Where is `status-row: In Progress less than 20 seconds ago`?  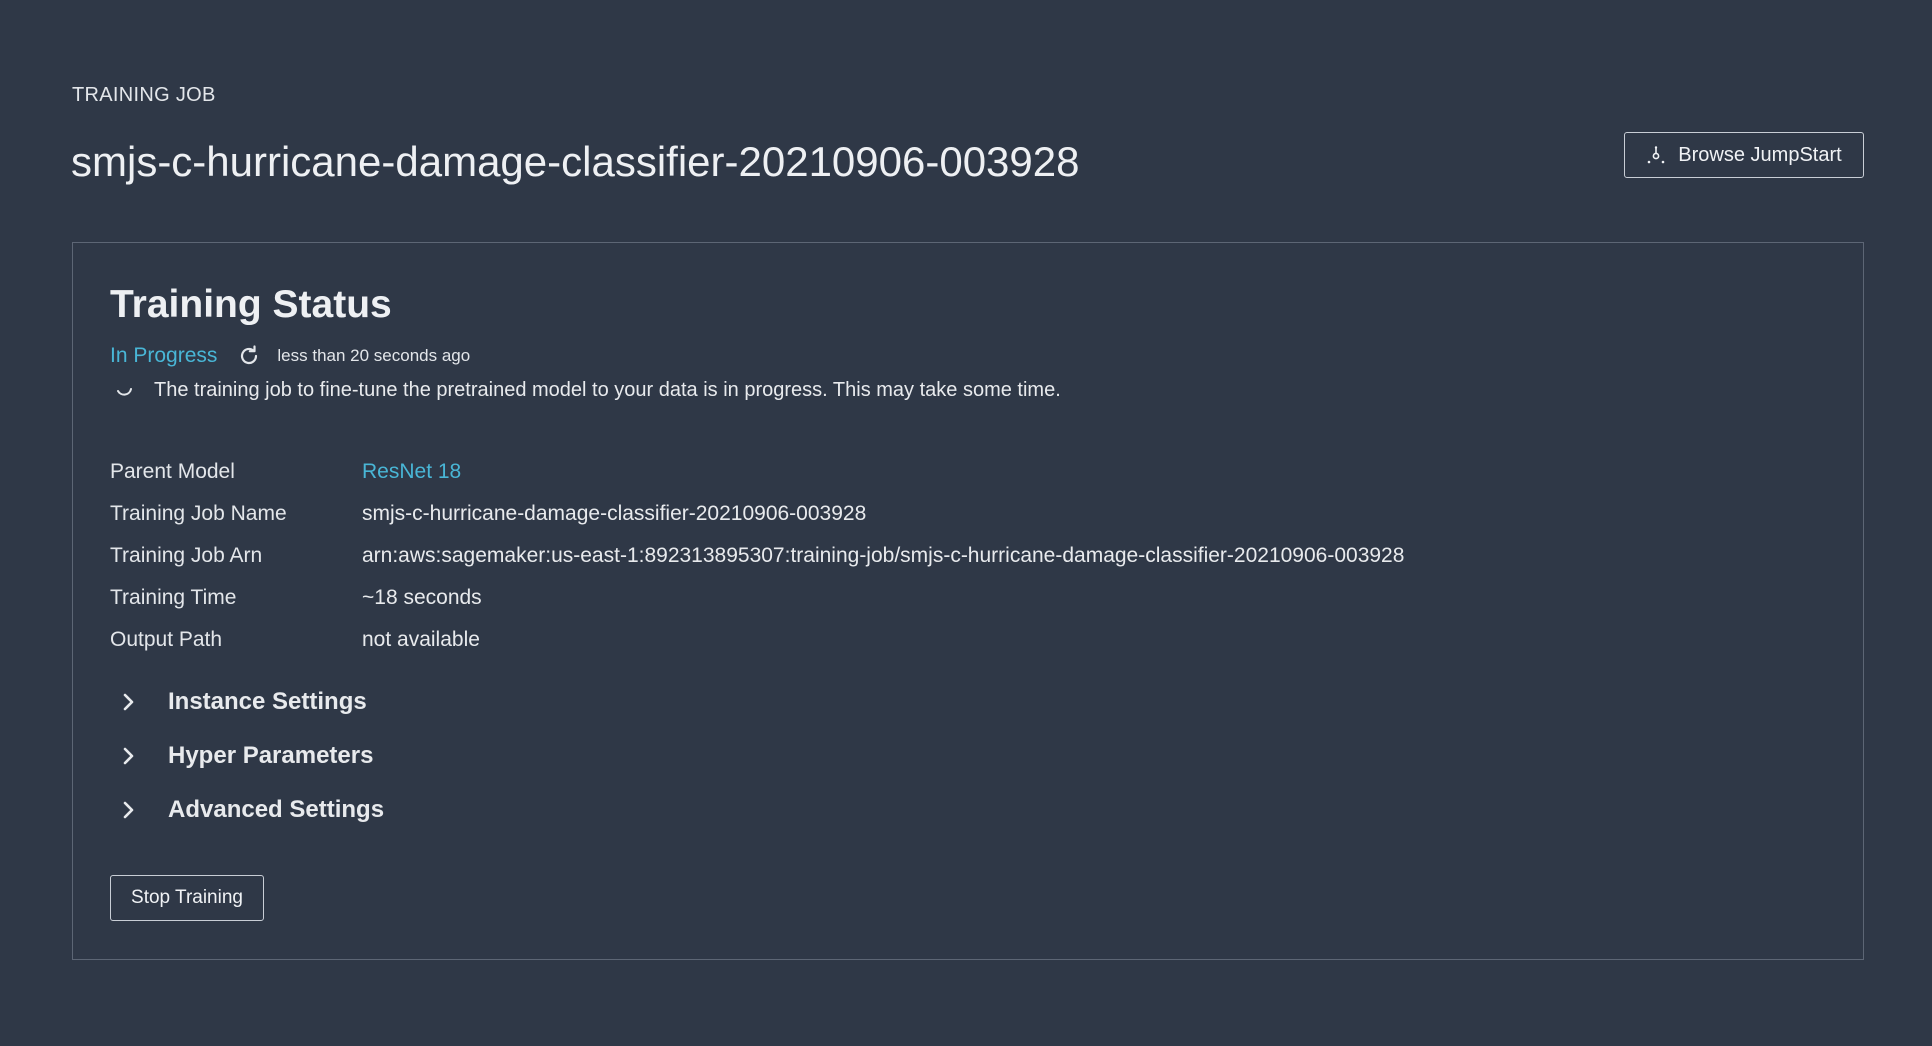 status-row: In Progress less than 20 seconds ago is located at coordinates (290, 356).